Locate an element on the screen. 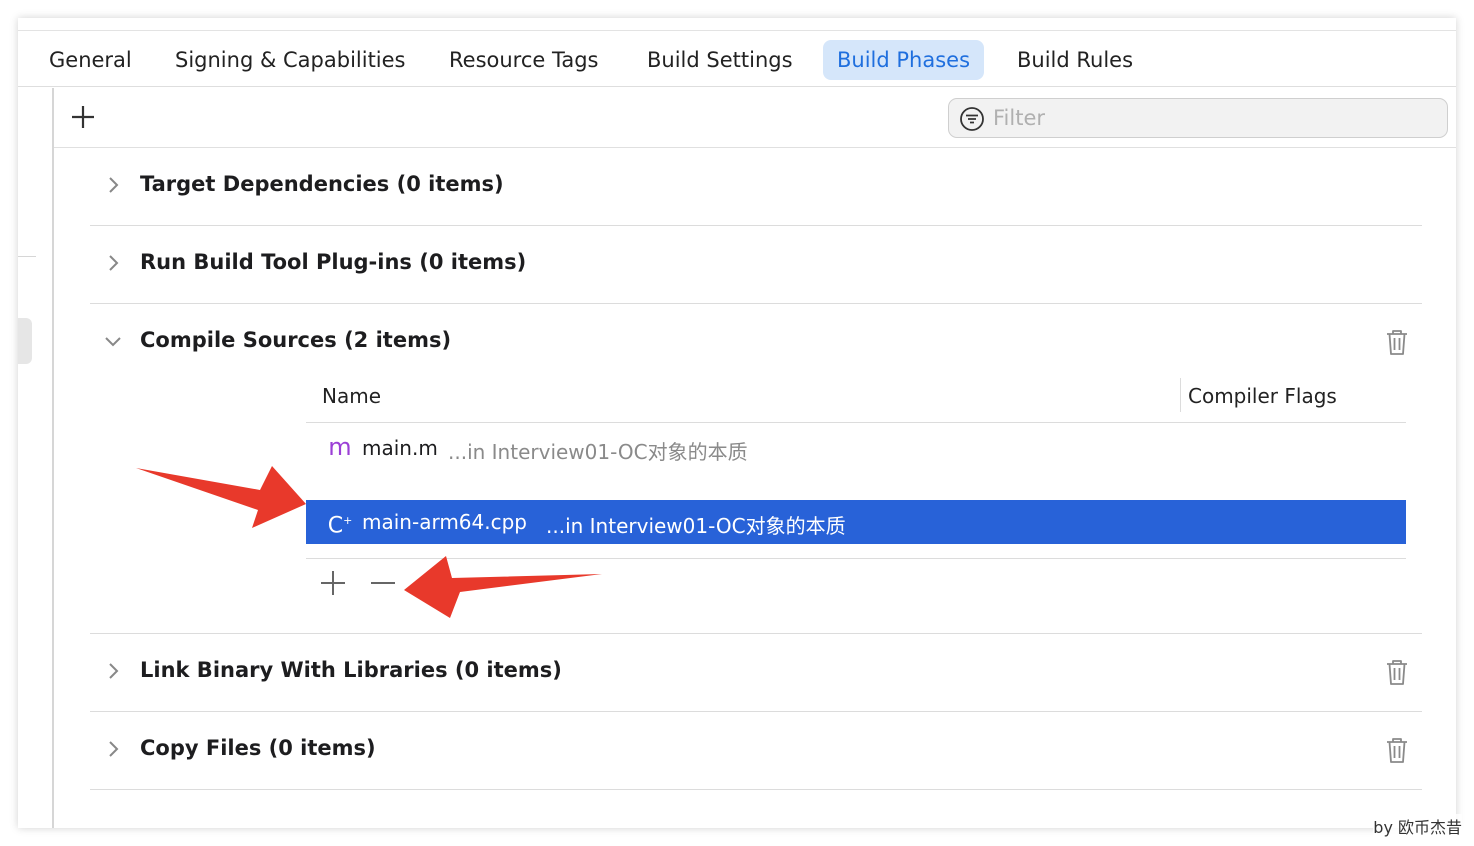 The width and height of the screenshot is (1474, 846). add-file-plus-icon is located at coordinates (333, 583).